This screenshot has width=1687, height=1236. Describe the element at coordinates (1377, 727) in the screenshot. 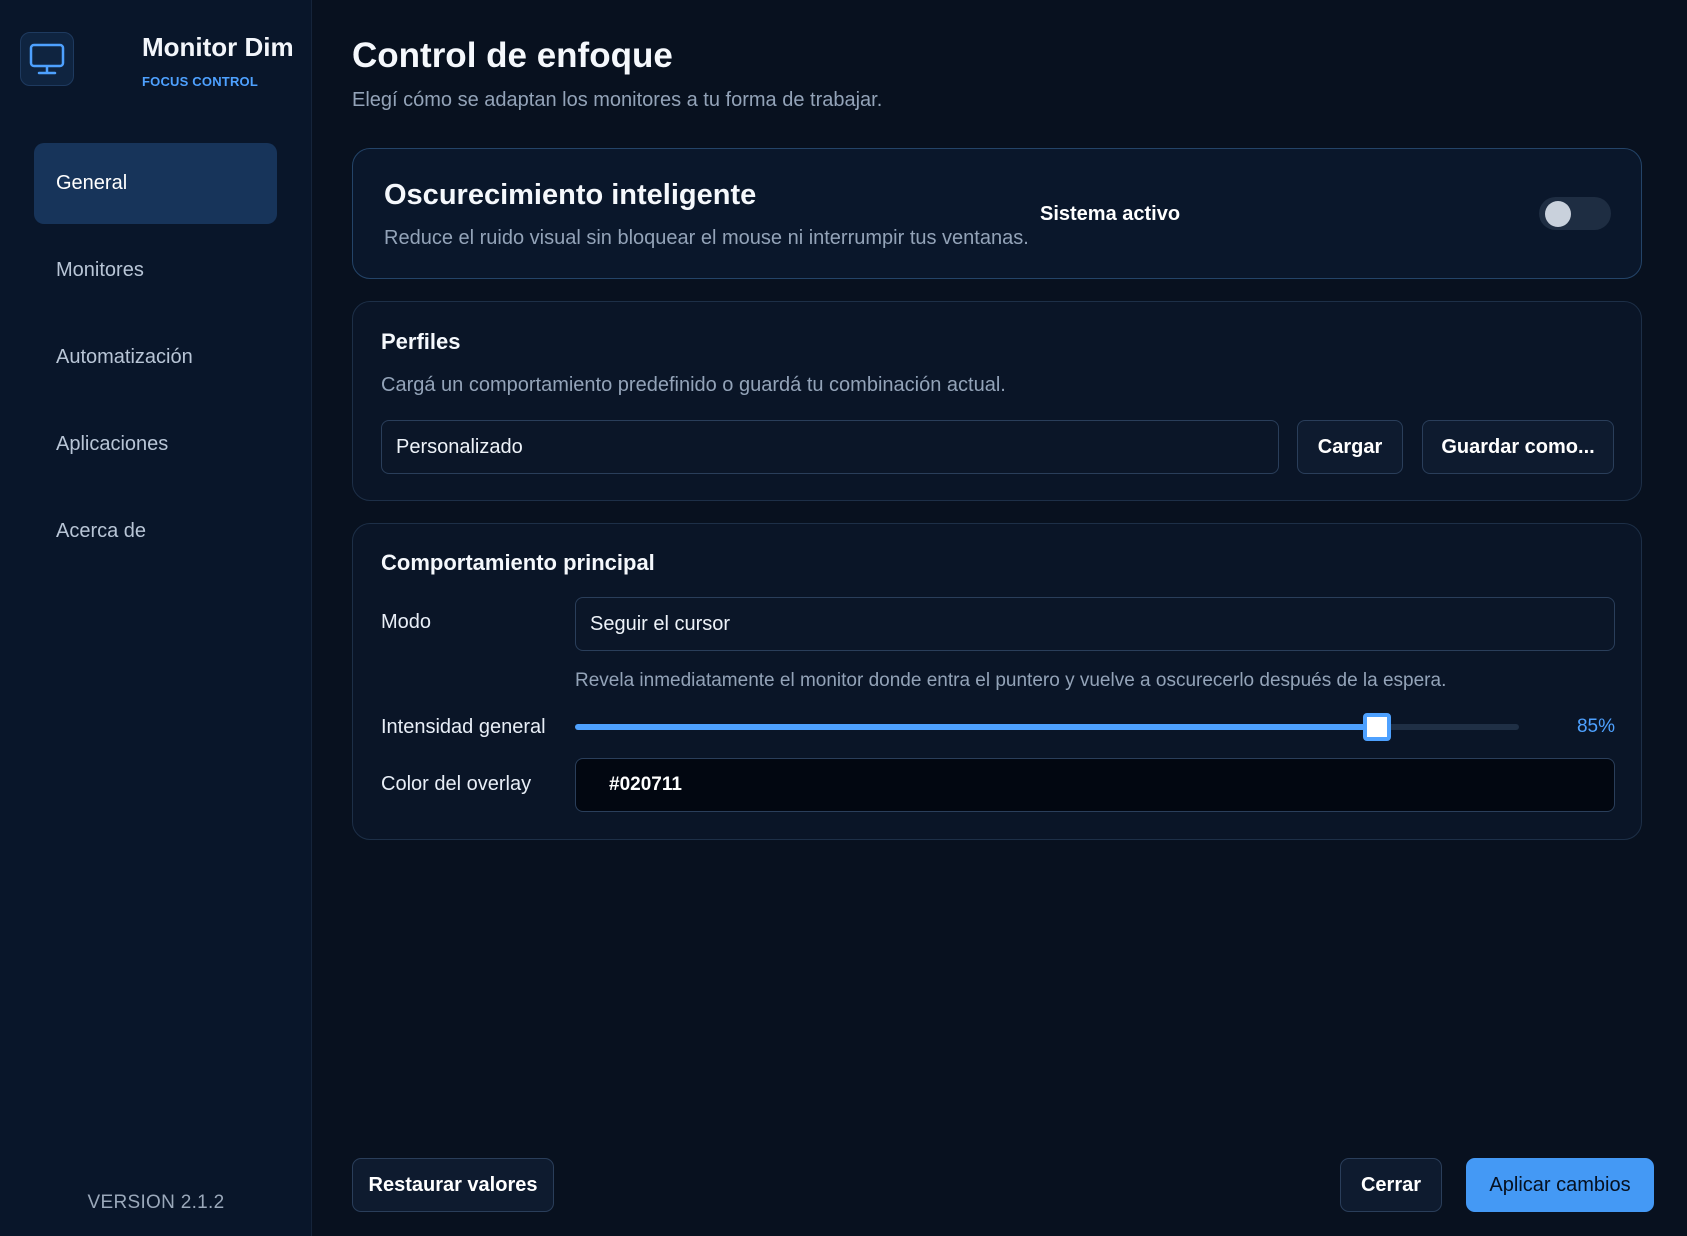

I see `intensity-slider-thumb` at that location.